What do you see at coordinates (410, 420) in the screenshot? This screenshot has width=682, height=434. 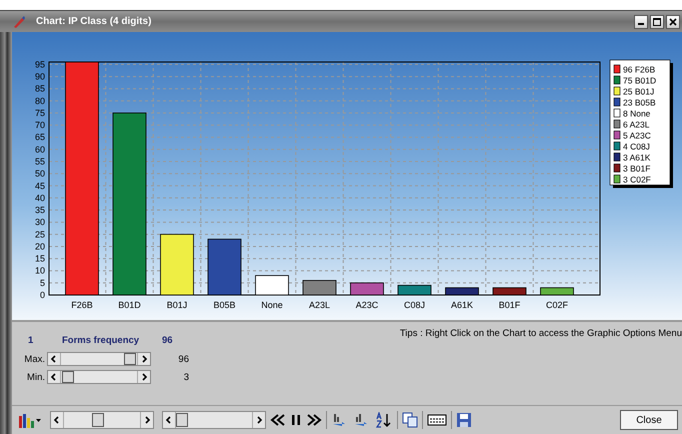 I see `copy-icon` at bounding box center [410, 420].